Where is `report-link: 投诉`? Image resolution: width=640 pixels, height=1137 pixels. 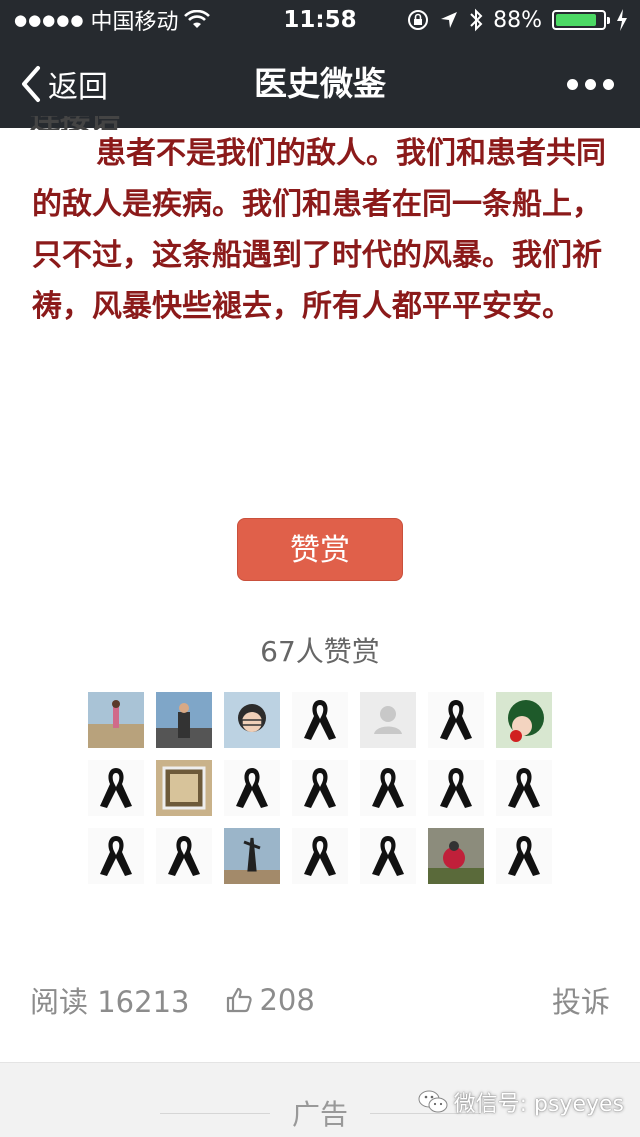
report-link: 投诉 is located at coordinates (581, 1000).